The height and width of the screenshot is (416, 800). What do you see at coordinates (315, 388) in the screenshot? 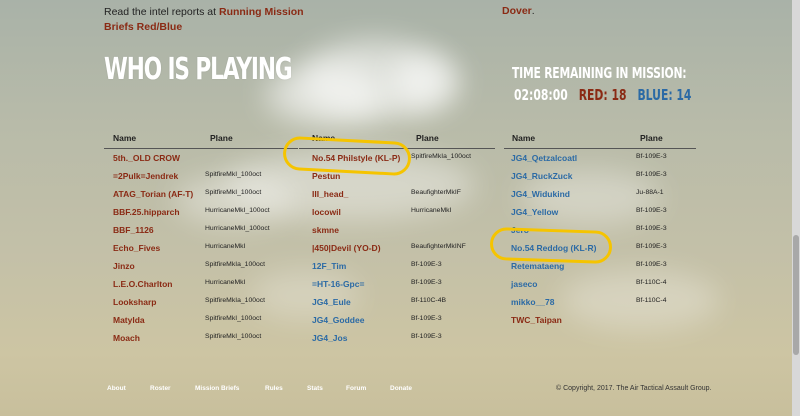
I see `footer-link-stats: Stats` at bounding box center [315, 388].